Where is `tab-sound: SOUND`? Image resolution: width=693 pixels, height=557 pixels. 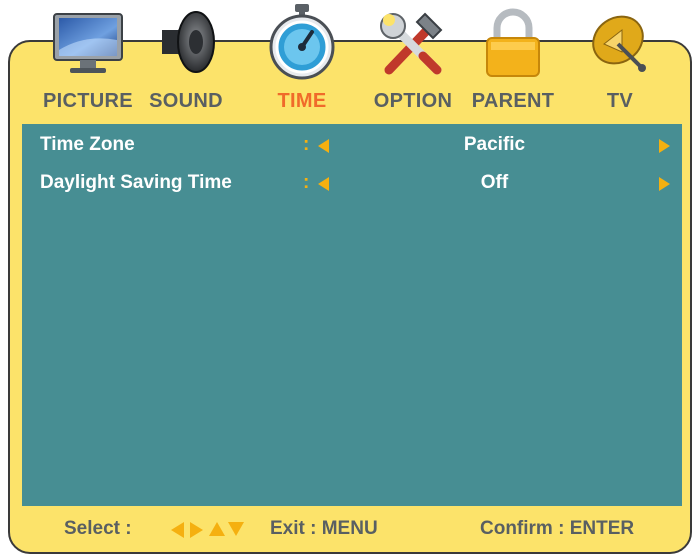 tab-sound: SOUND is located at coordinates (186, 59).